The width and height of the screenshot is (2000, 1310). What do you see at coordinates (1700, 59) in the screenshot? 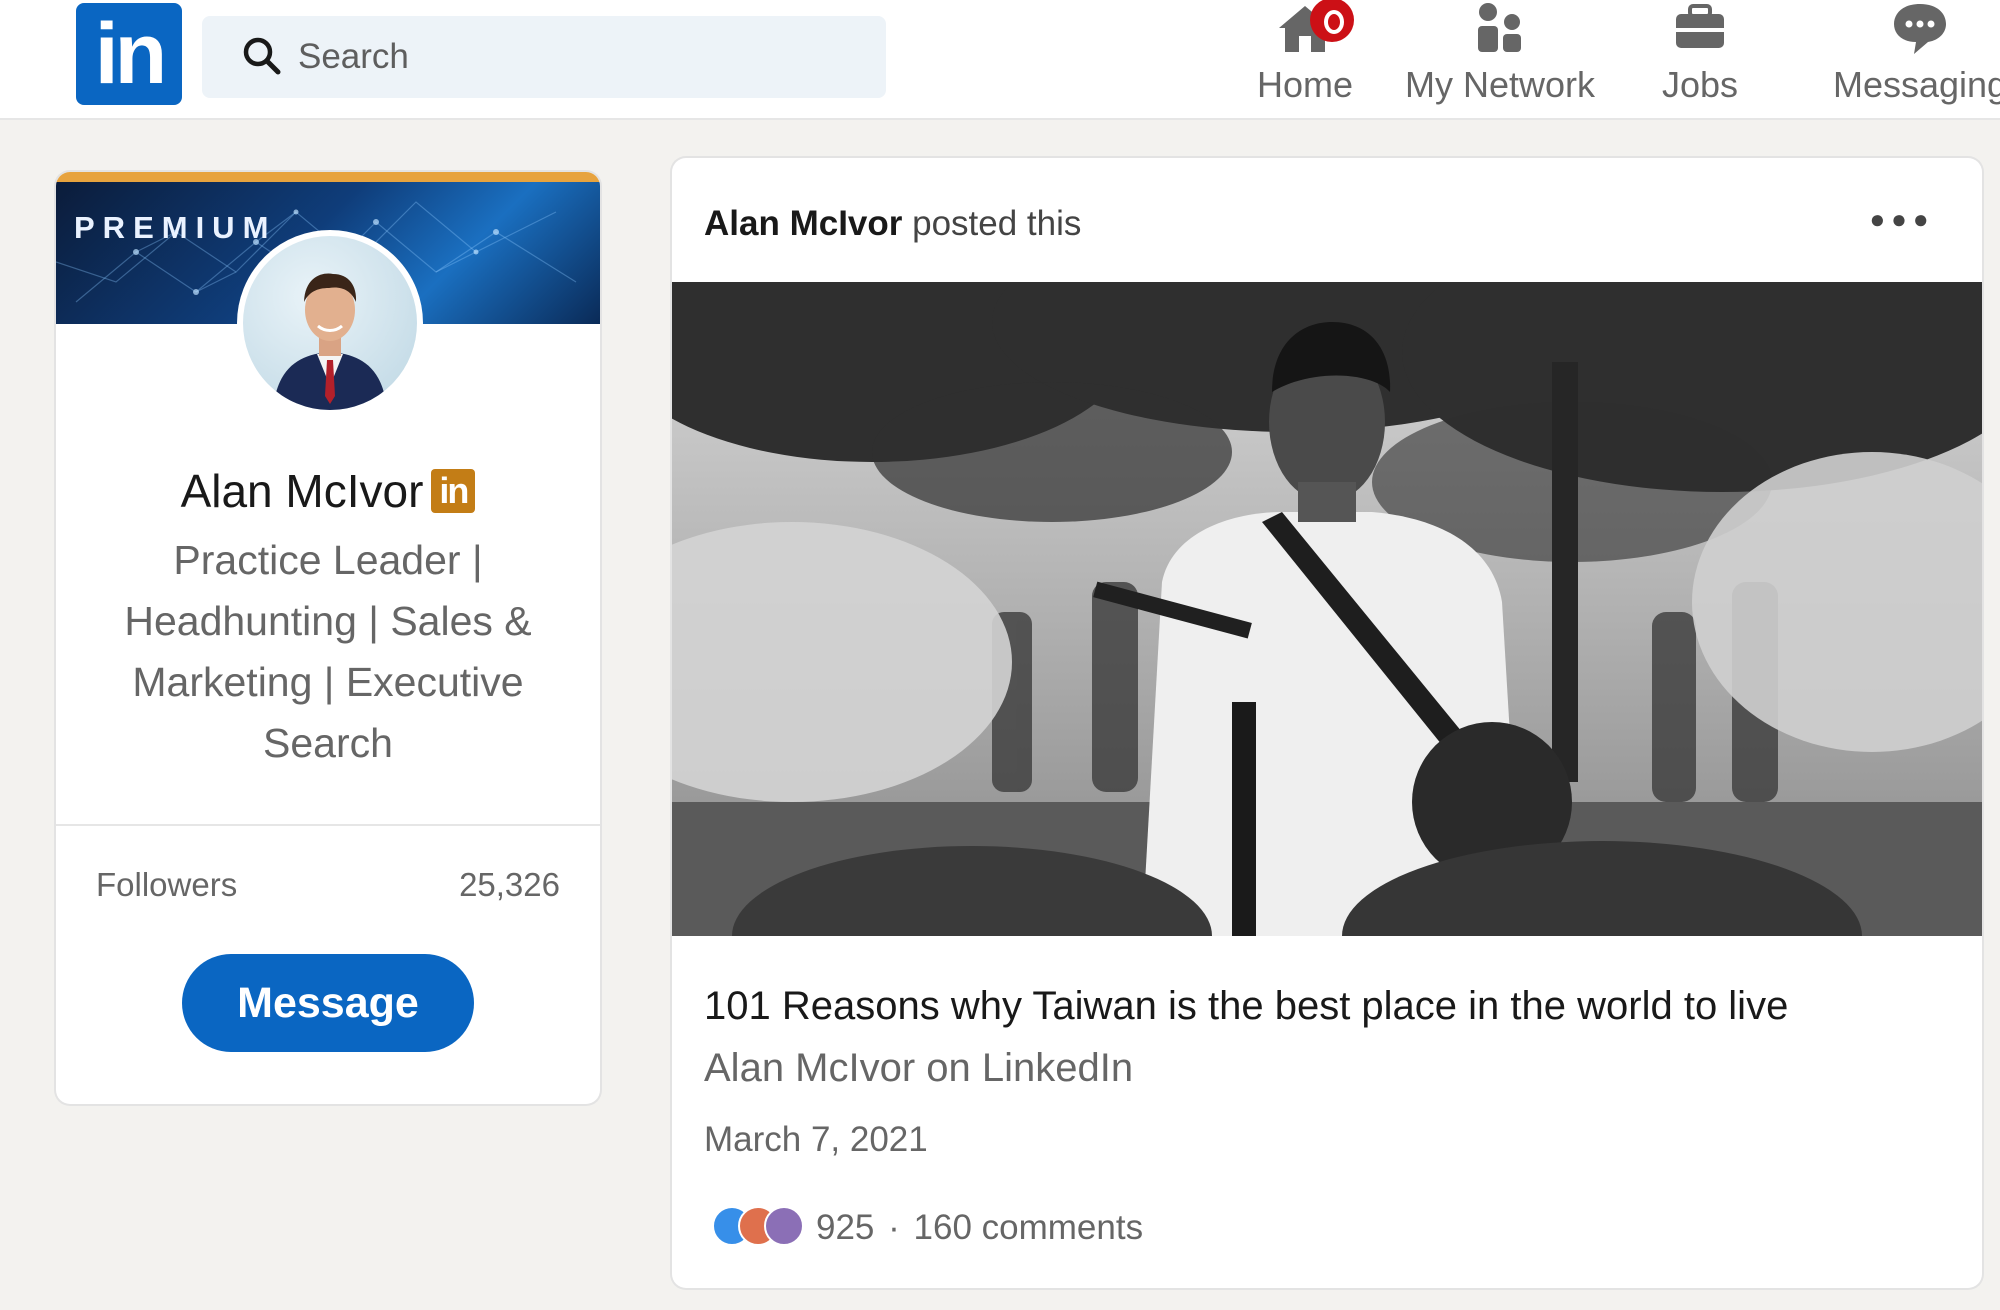
I see `nav-item-jobs: Jobs` at bounding box center [1700, 59].